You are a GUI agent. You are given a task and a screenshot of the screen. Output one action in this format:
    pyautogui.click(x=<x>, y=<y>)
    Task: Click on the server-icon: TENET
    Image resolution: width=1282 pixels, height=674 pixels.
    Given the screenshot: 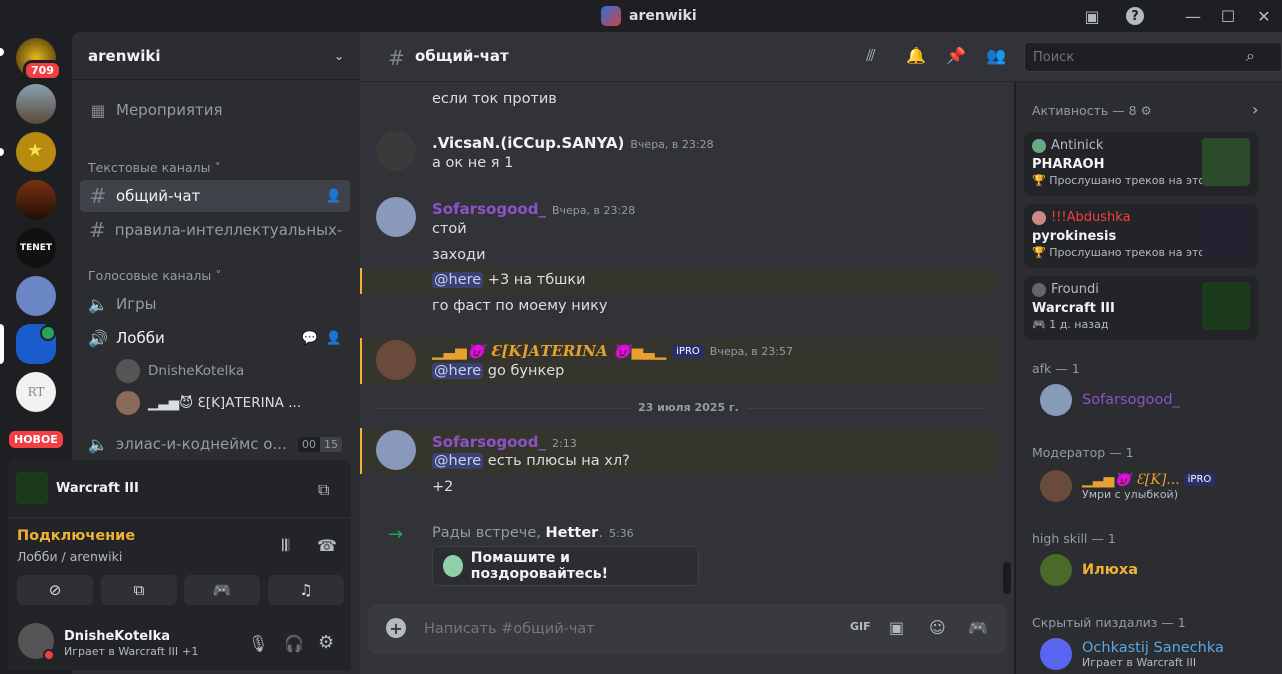 What is the action you would take?
    pyautogui.click(x=36, y=248)
    